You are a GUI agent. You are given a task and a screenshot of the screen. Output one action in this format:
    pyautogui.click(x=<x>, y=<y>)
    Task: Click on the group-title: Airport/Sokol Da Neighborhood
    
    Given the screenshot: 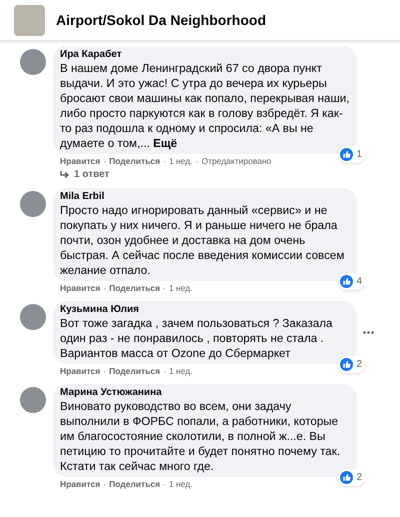 What is the action you would take?
    pyautogui.click(x=161, y=20)
    